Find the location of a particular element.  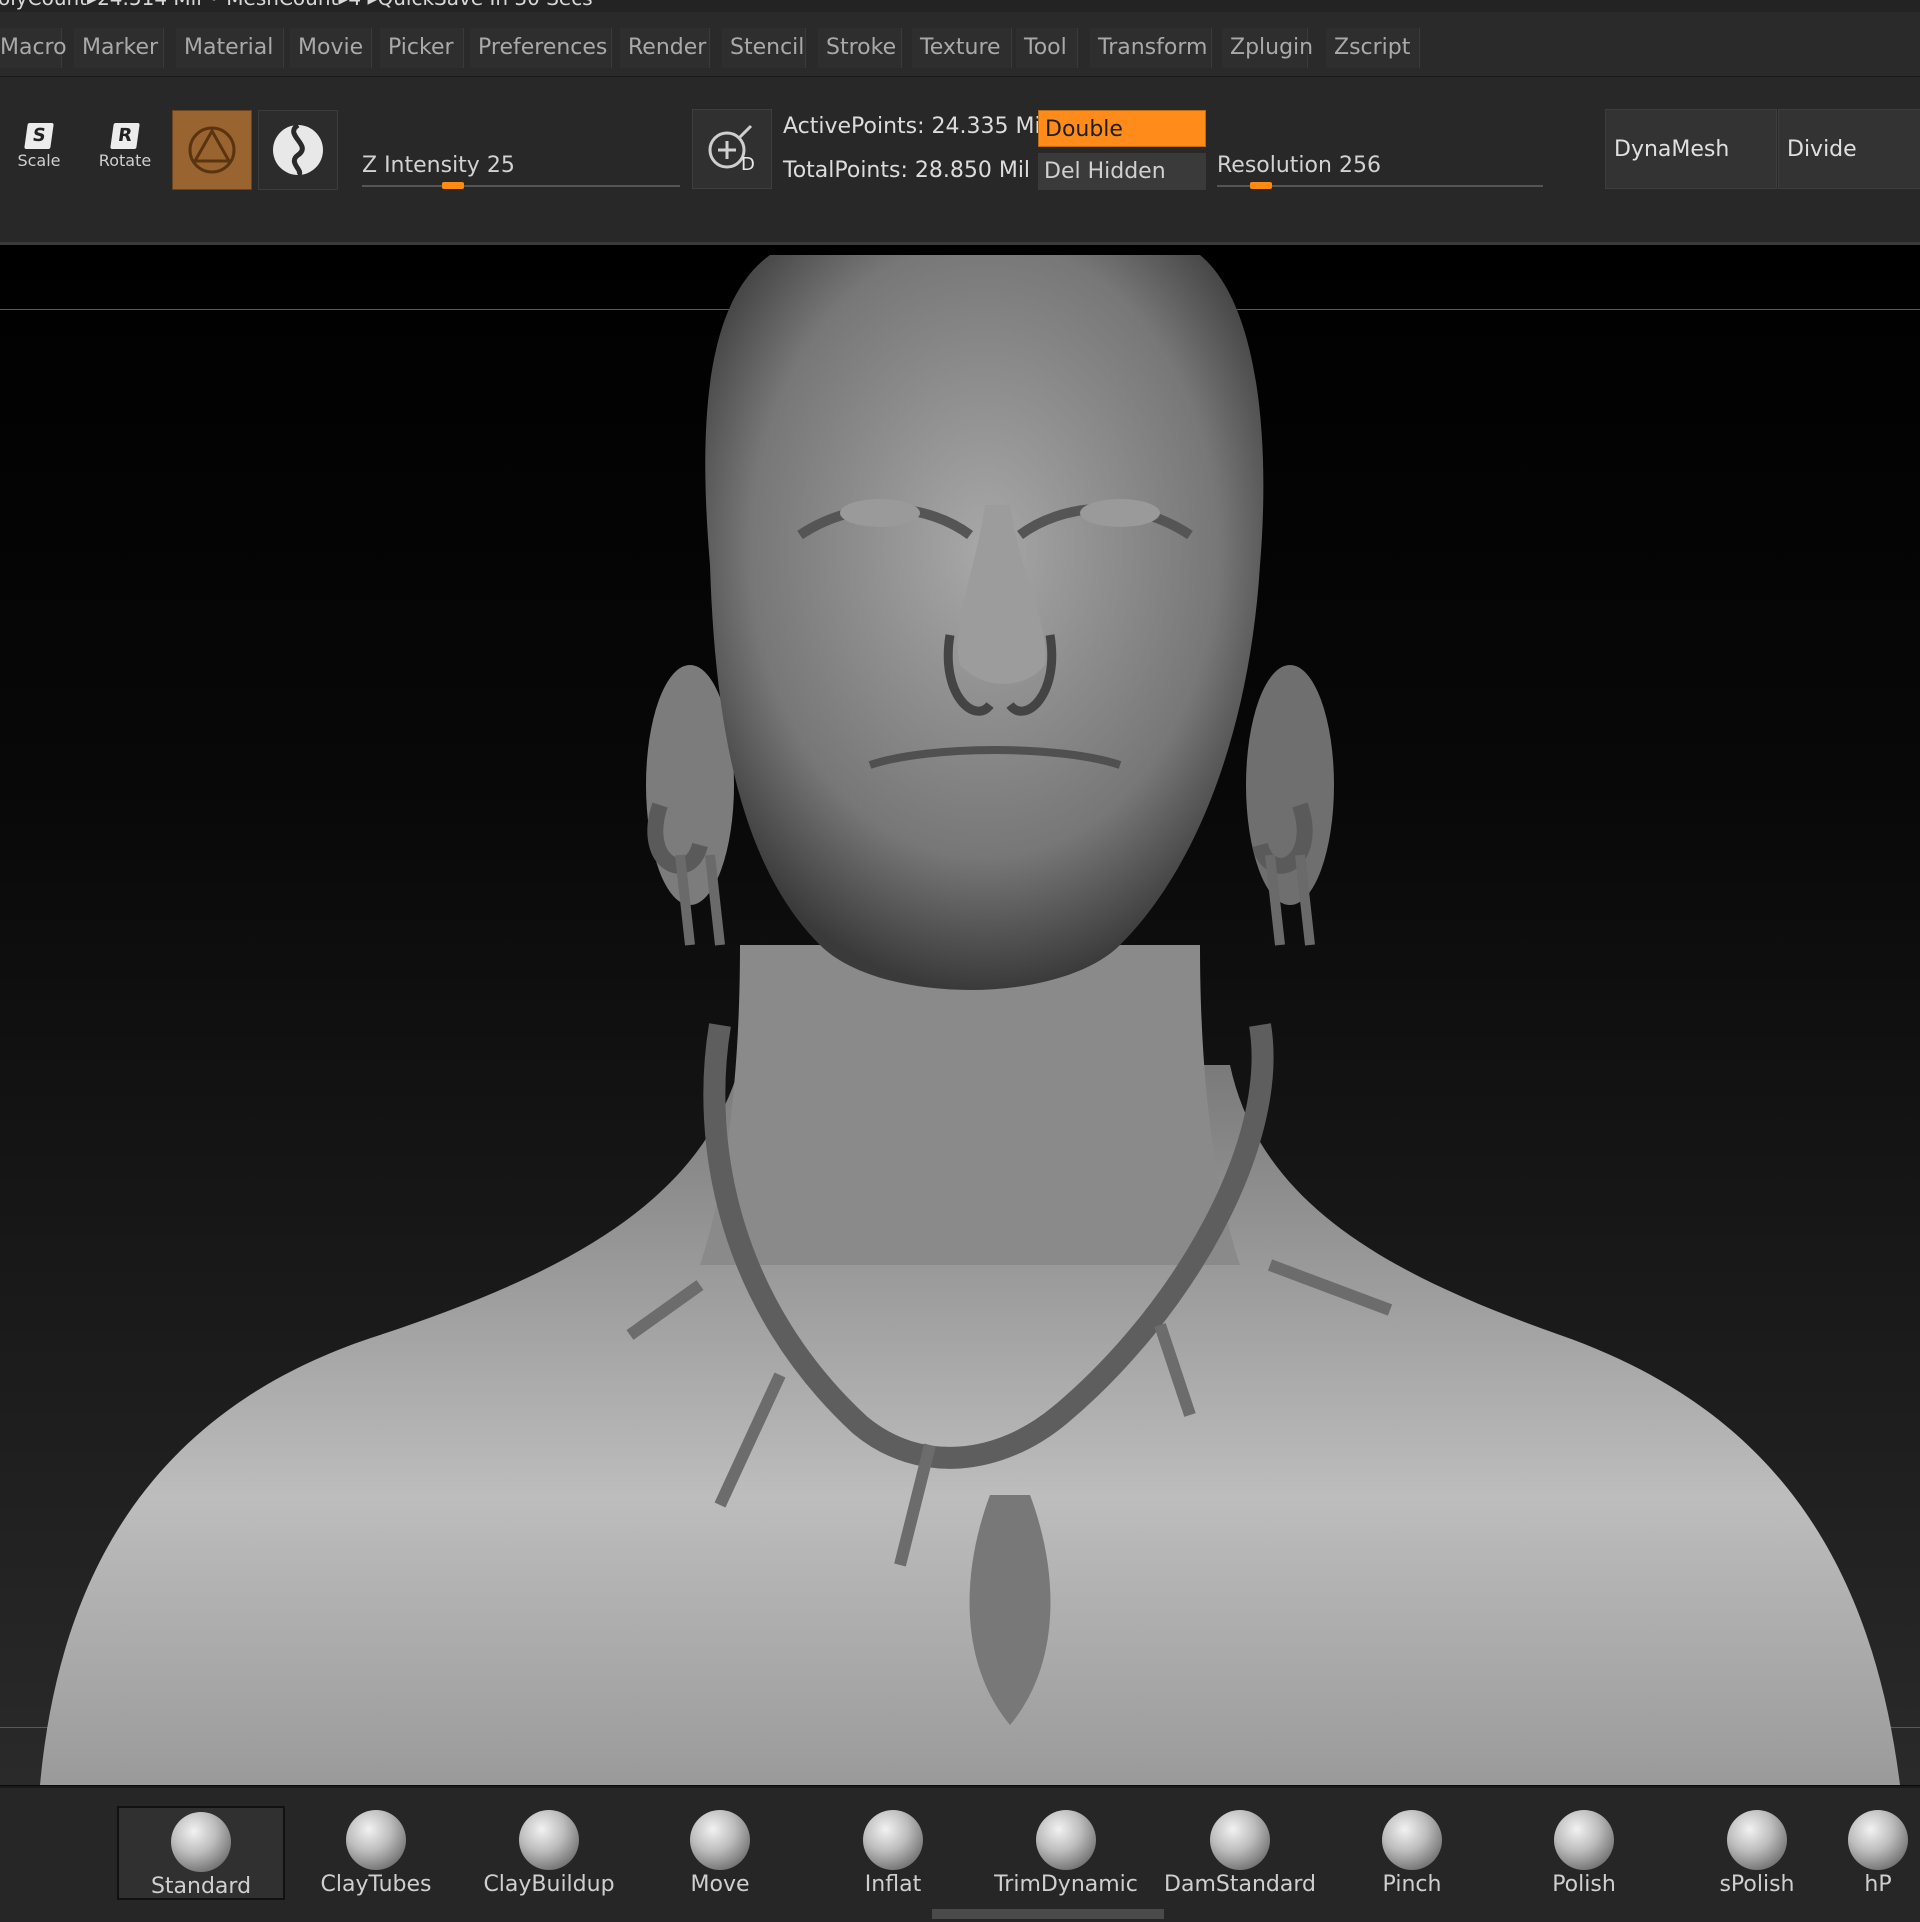

sculptris-button is located at coordinates (298, 150).